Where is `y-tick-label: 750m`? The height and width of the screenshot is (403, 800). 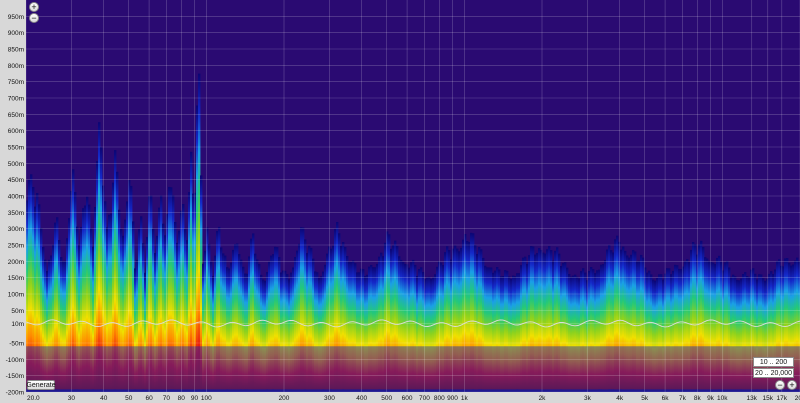
y-tick-label: 750m is located at coordinates (16, 82).